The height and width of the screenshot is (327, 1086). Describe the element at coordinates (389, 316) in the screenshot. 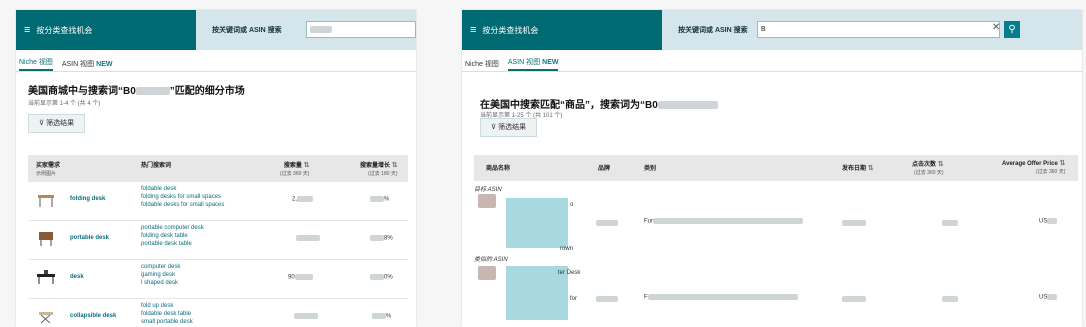

I see `growth-value: %` at that location.